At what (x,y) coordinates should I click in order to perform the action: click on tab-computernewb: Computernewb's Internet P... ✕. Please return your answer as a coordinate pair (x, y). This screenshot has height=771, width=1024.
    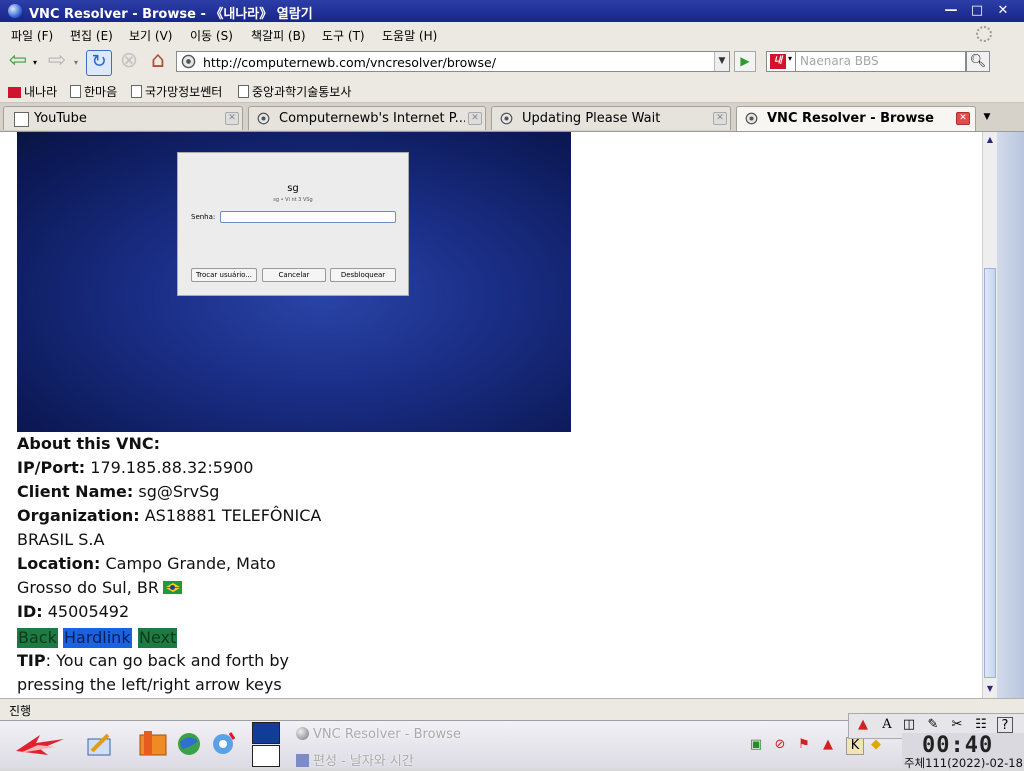
    Looking at the image, I should click on (367, 118).